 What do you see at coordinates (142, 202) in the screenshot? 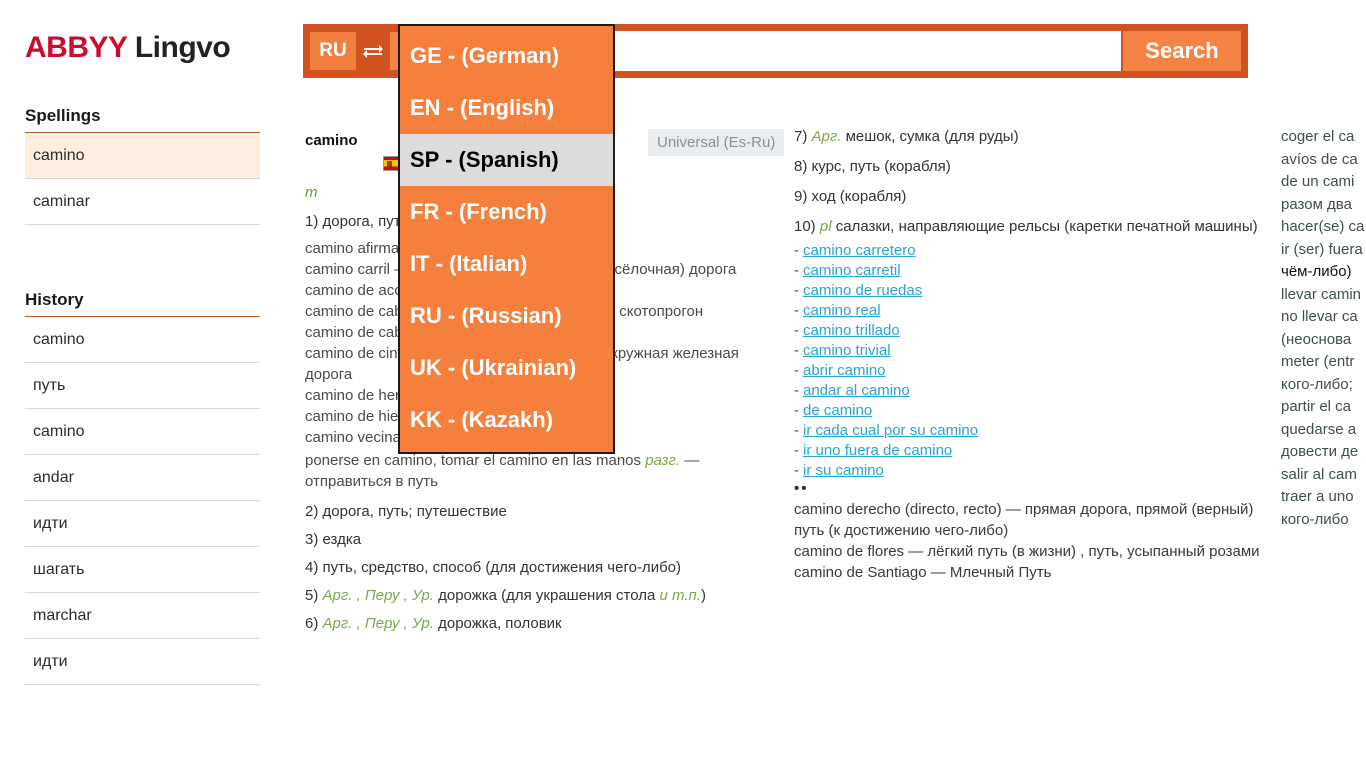
I see `spelling-item-caminar: caminar` at bounding box center [142, 202].